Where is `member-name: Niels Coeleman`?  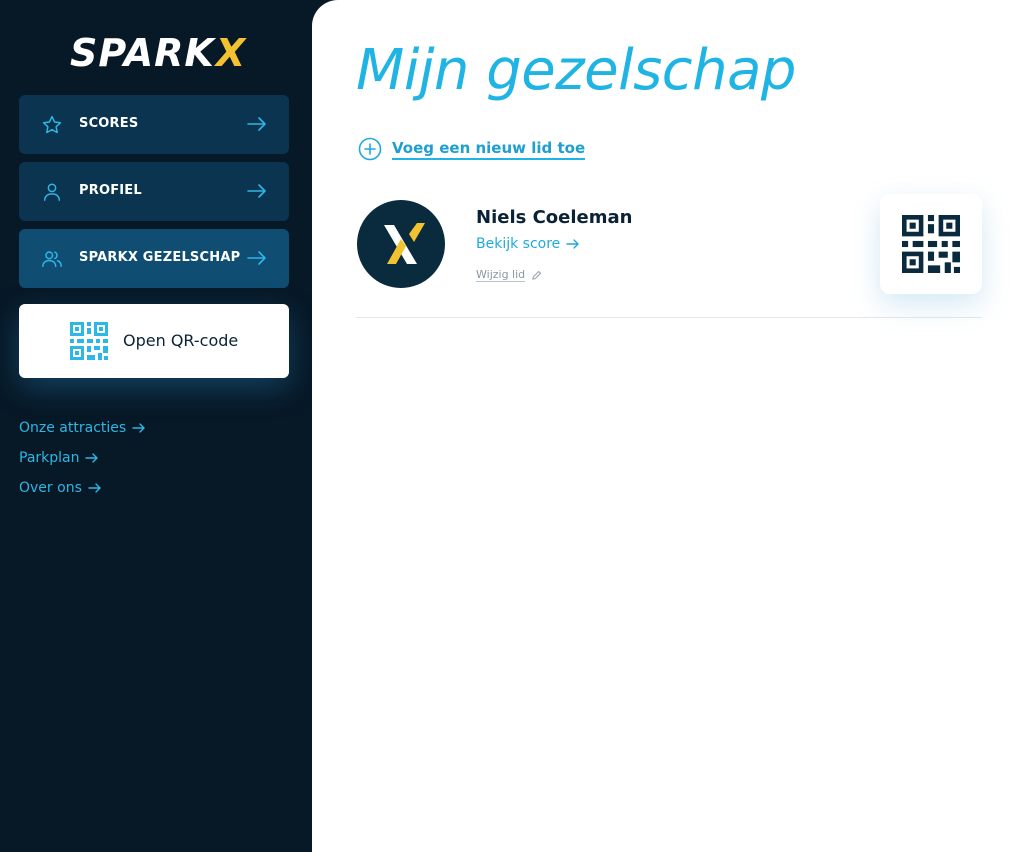 member-name: Niels Coeleman is located at coordinates (554, 217).